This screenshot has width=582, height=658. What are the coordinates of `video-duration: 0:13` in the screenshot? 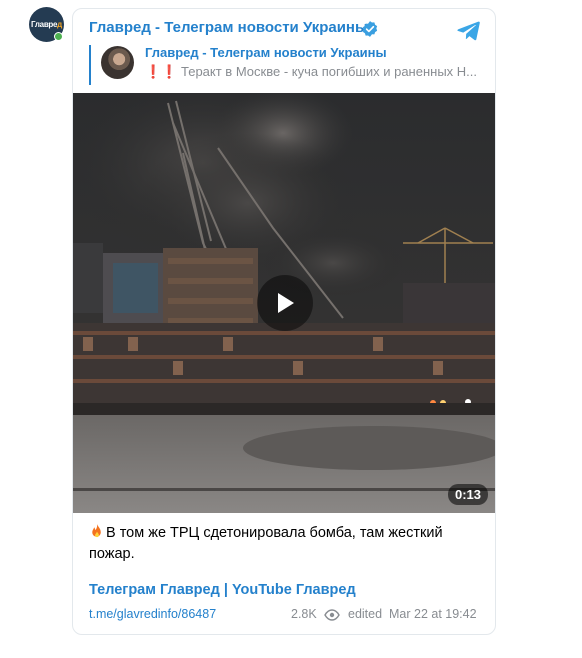 It's located at (467, 494).